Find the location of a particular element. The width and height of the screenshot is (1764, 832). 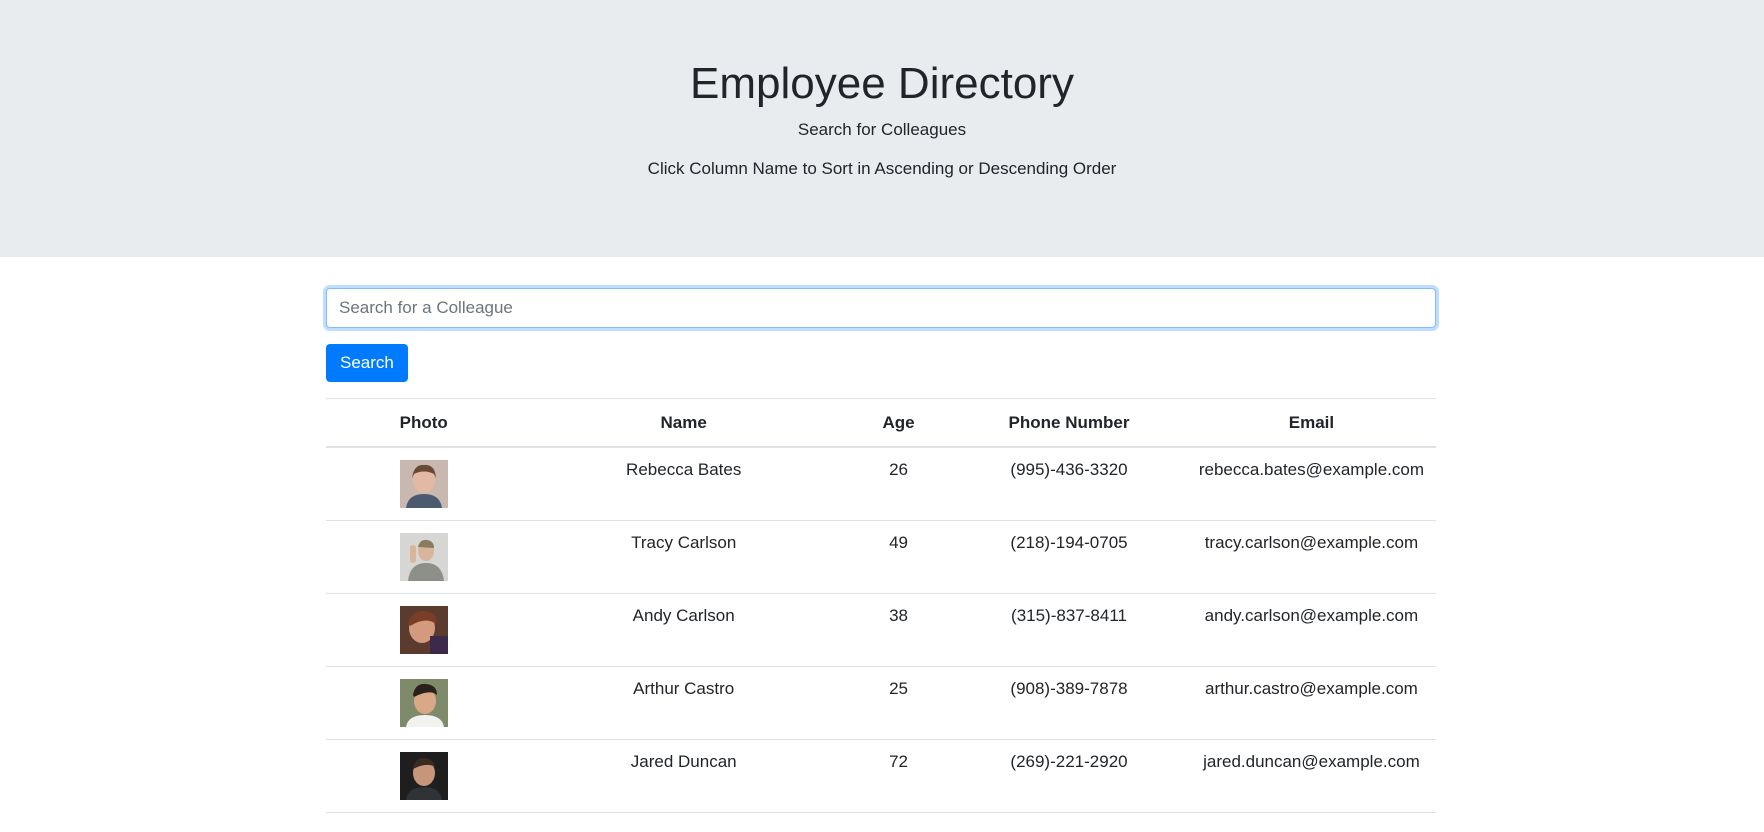

page-subtitle: Search for Colleagues is located at coordinates (882, 129).